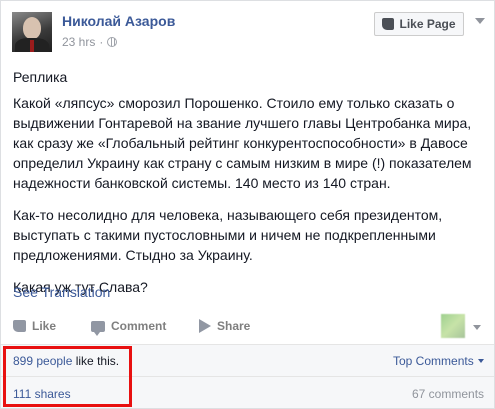 This screenshot has height=409, width=495. I want to click on avatar-head, so click(32, 28).